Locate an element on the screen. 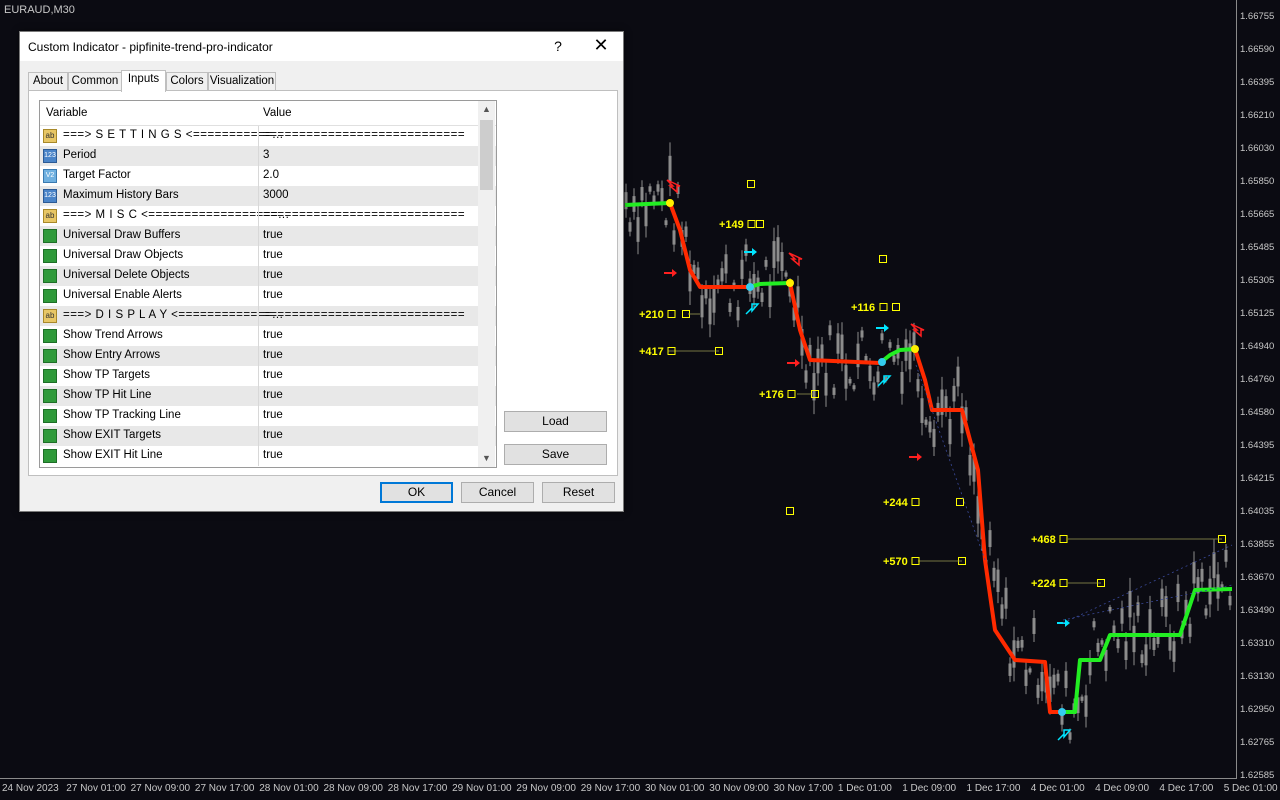 The image size is (1280, 800). variable-name: Show EXIT Targets is located at coordinates (112, 435).